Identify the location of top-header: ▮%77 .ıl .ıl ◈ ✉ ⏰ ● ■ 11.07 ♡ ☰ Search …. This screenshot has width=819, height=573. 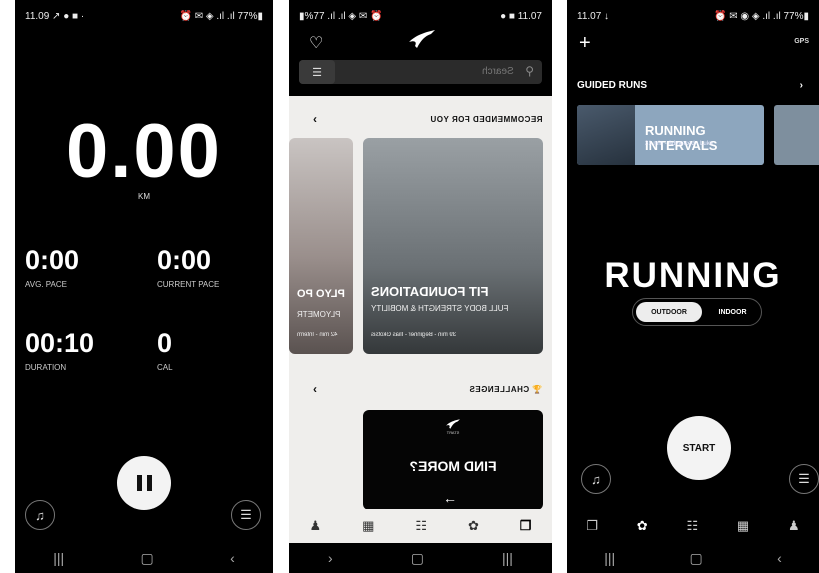
(420, 48).